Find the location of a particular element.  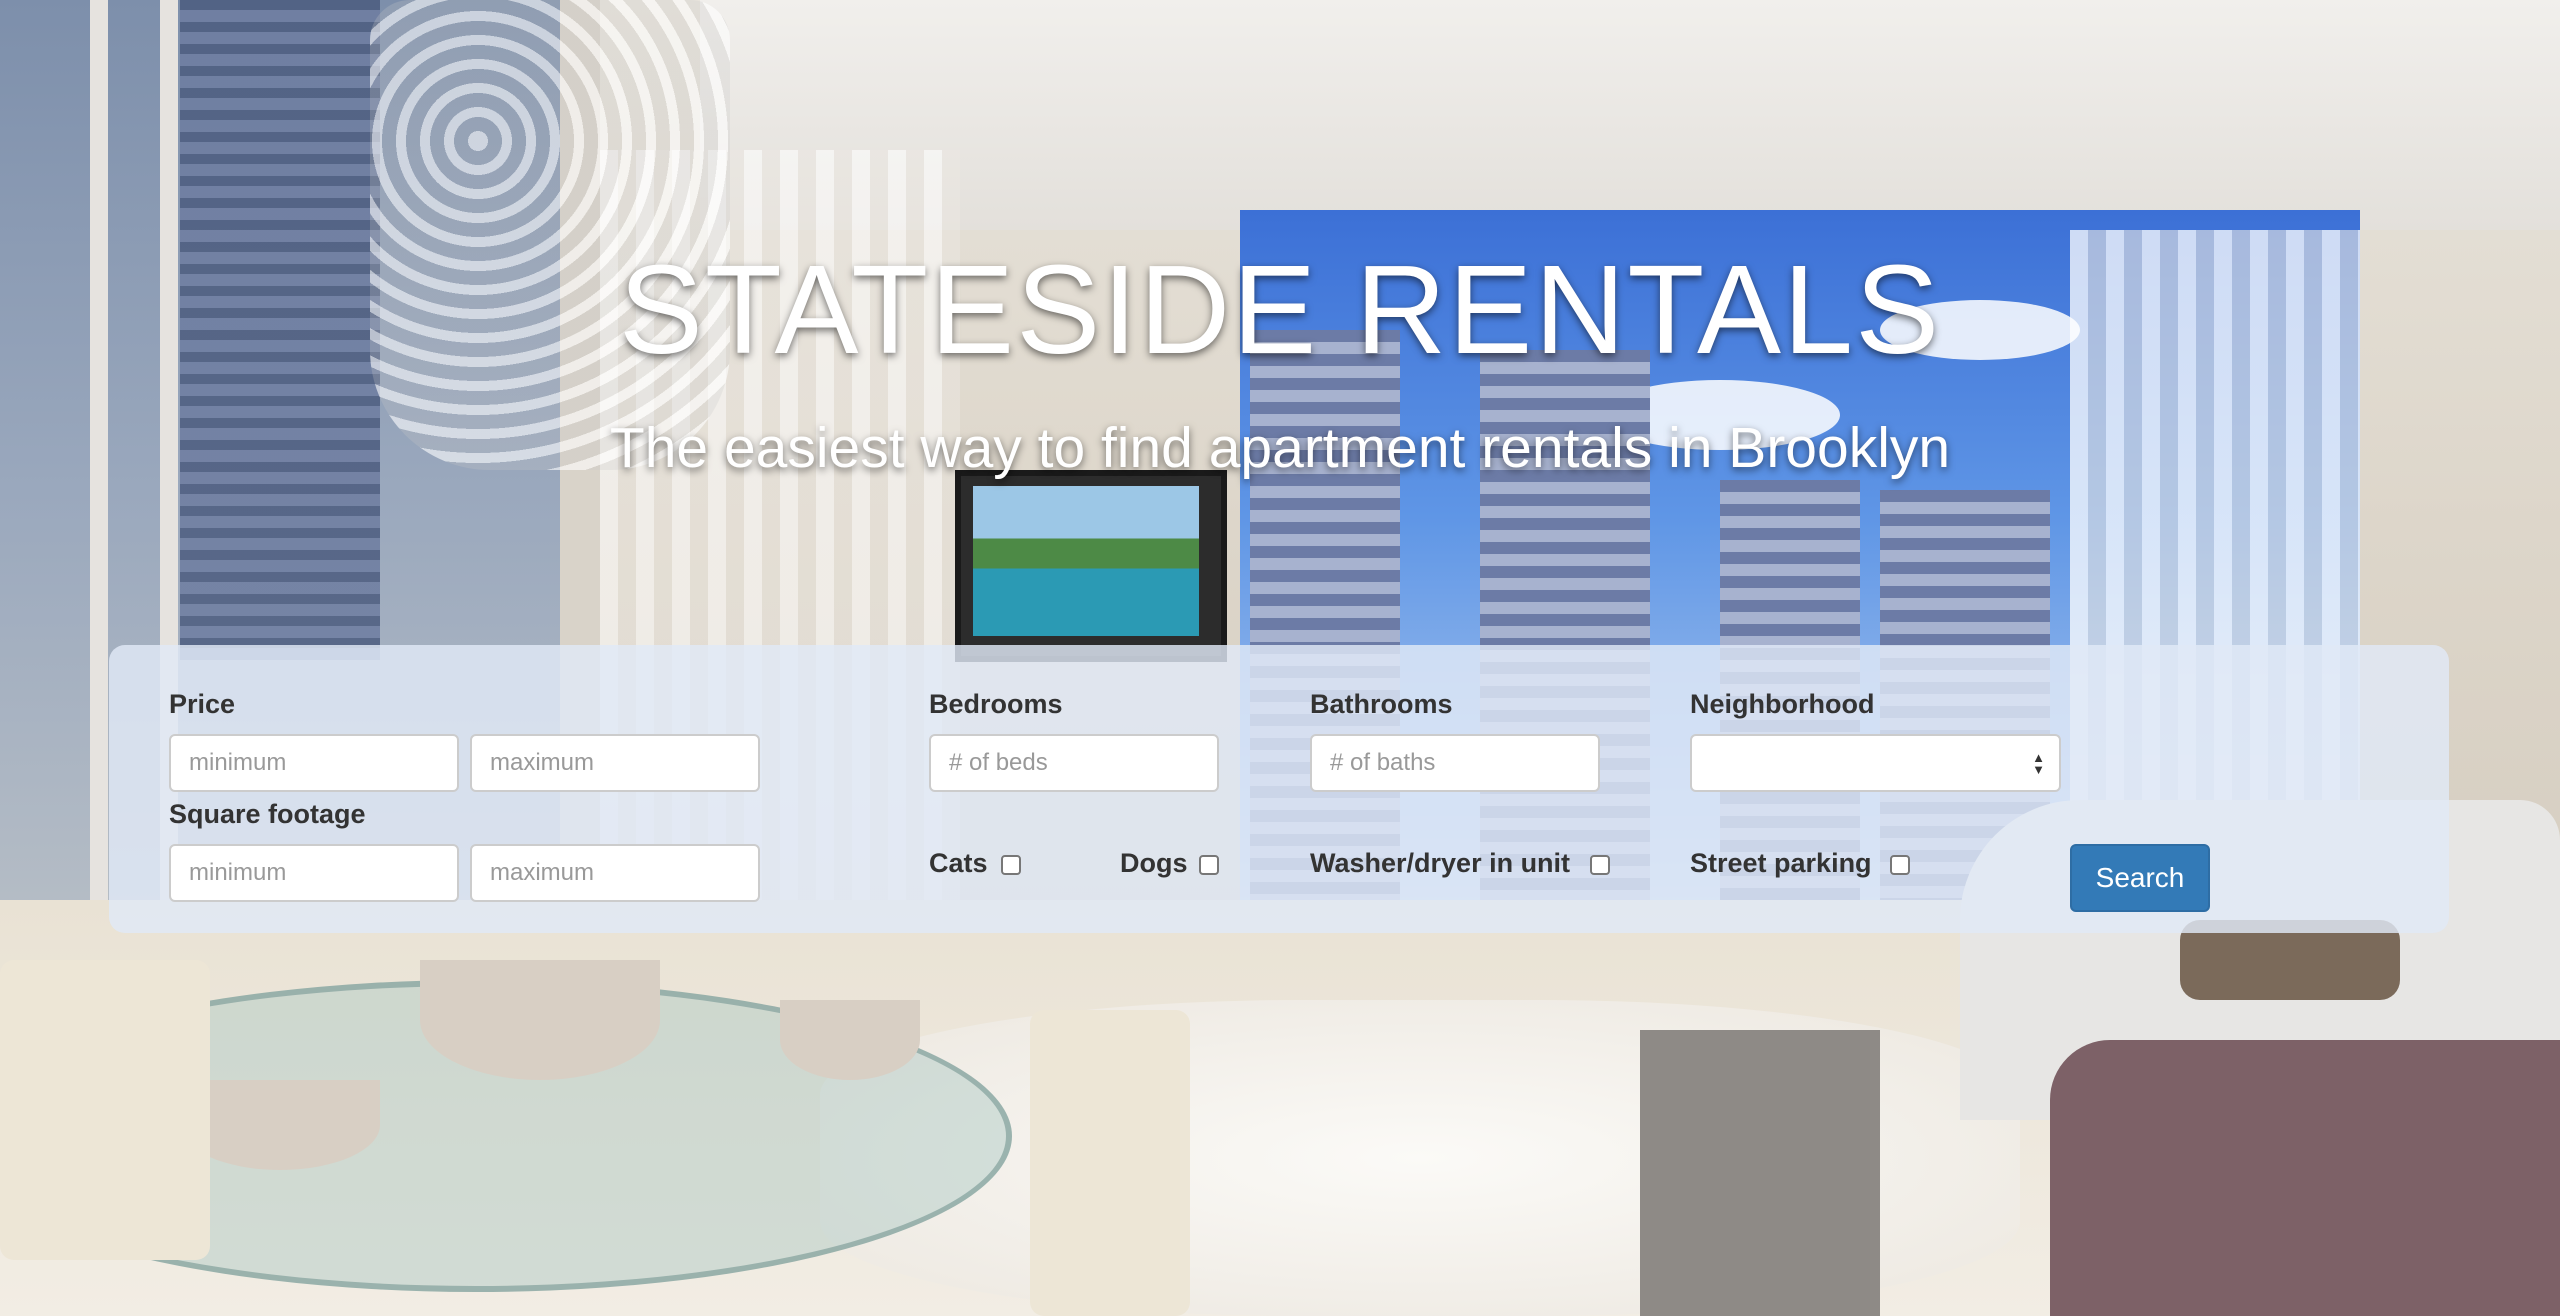

select-arrows-icon: ▲ ▼ is located at coordinates (2038, 763).